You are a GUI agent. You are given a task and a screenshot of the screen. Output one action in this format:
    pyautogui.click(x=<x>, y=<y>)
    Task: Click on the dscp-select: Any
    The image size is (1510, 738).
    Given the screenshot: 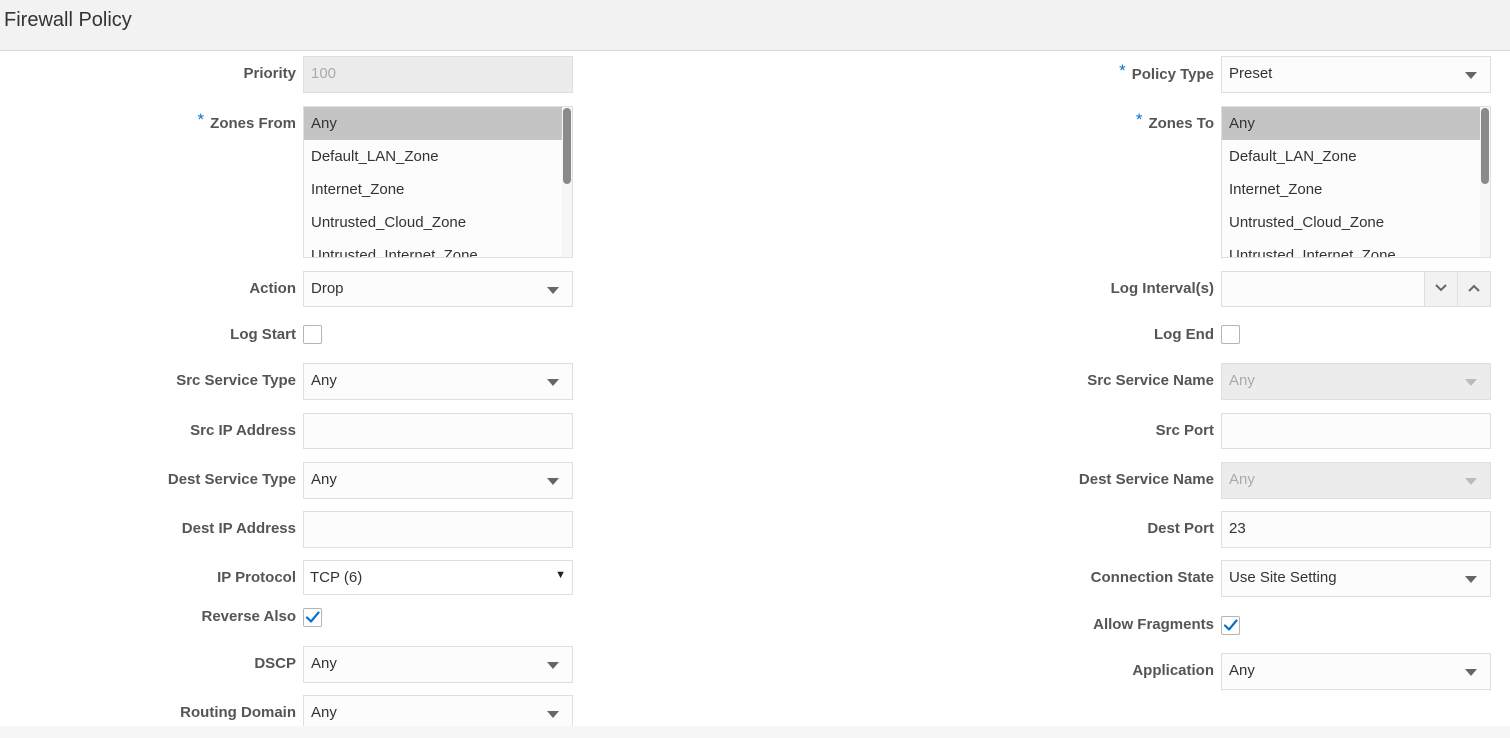 What is the action you would take?
    pyautogui.click(x=438, y=664)
    